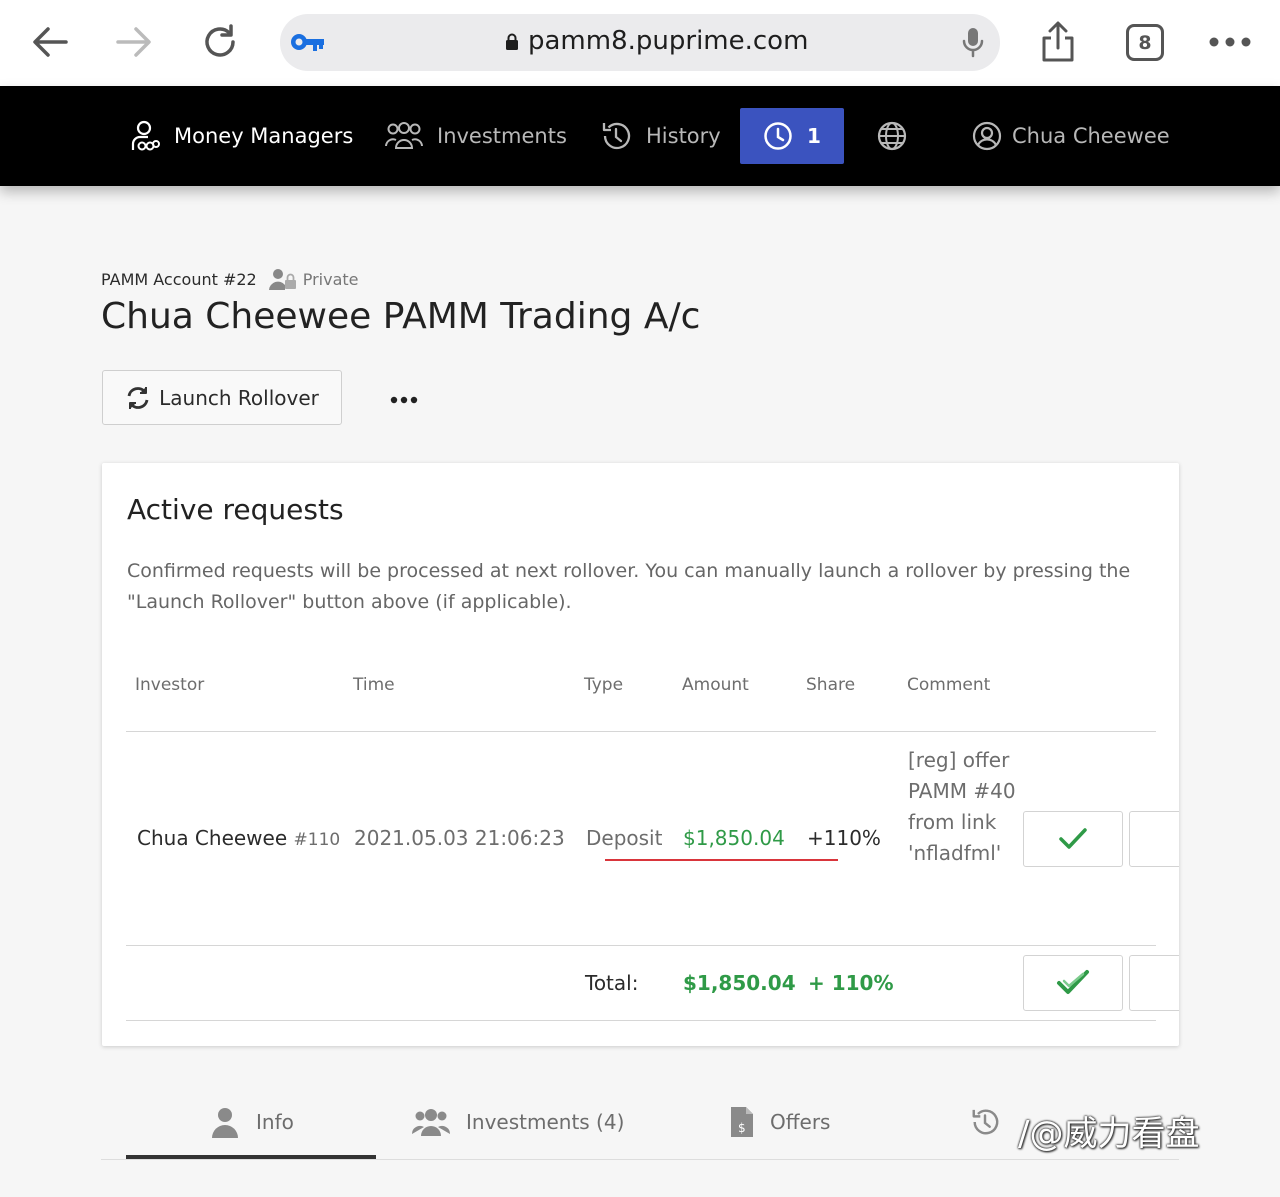  Describe the element at coordinates (814, 136) in the screenshot. I see `pending-count: 1` at that location.